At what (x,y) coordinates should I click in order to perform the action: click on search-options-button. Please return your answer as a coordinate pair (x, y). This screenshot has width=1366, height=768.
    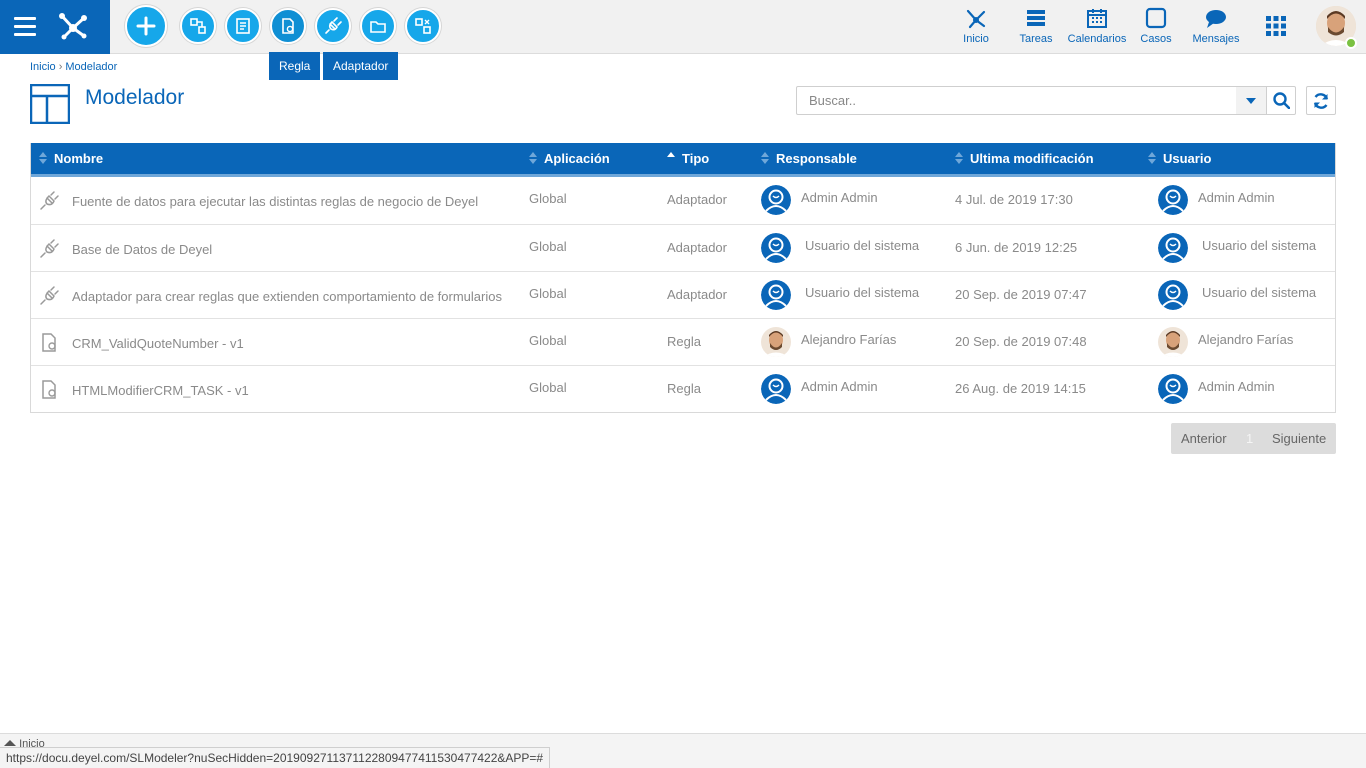
    Looking at the image, I should click on (1251, 100).